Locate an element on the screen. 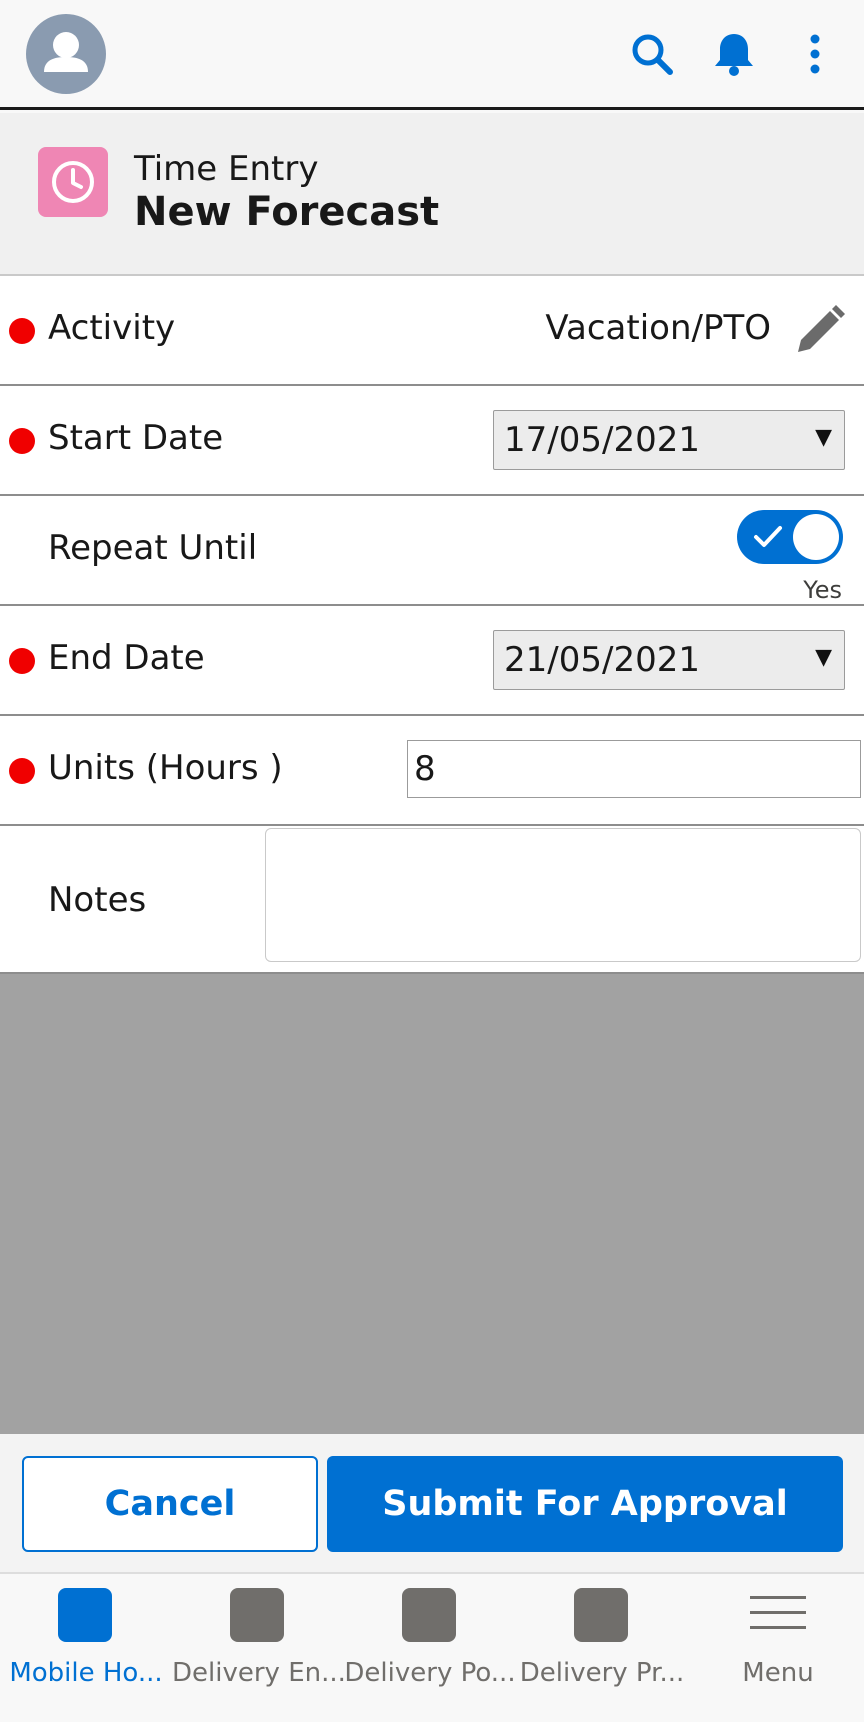 Image resolution: width=864 pixels, height=1722 pixels. action-footer: Cancel Submit For Approval is located at coordinates (432, 1503).